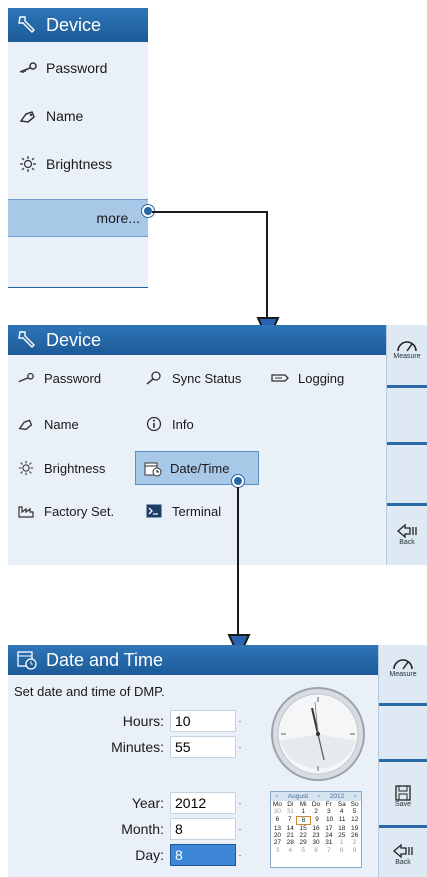 The image size is (427, 877). I want to click on calendar-weekdays: Mo Di Mi Do Fr Sa So, so click(316, 804).